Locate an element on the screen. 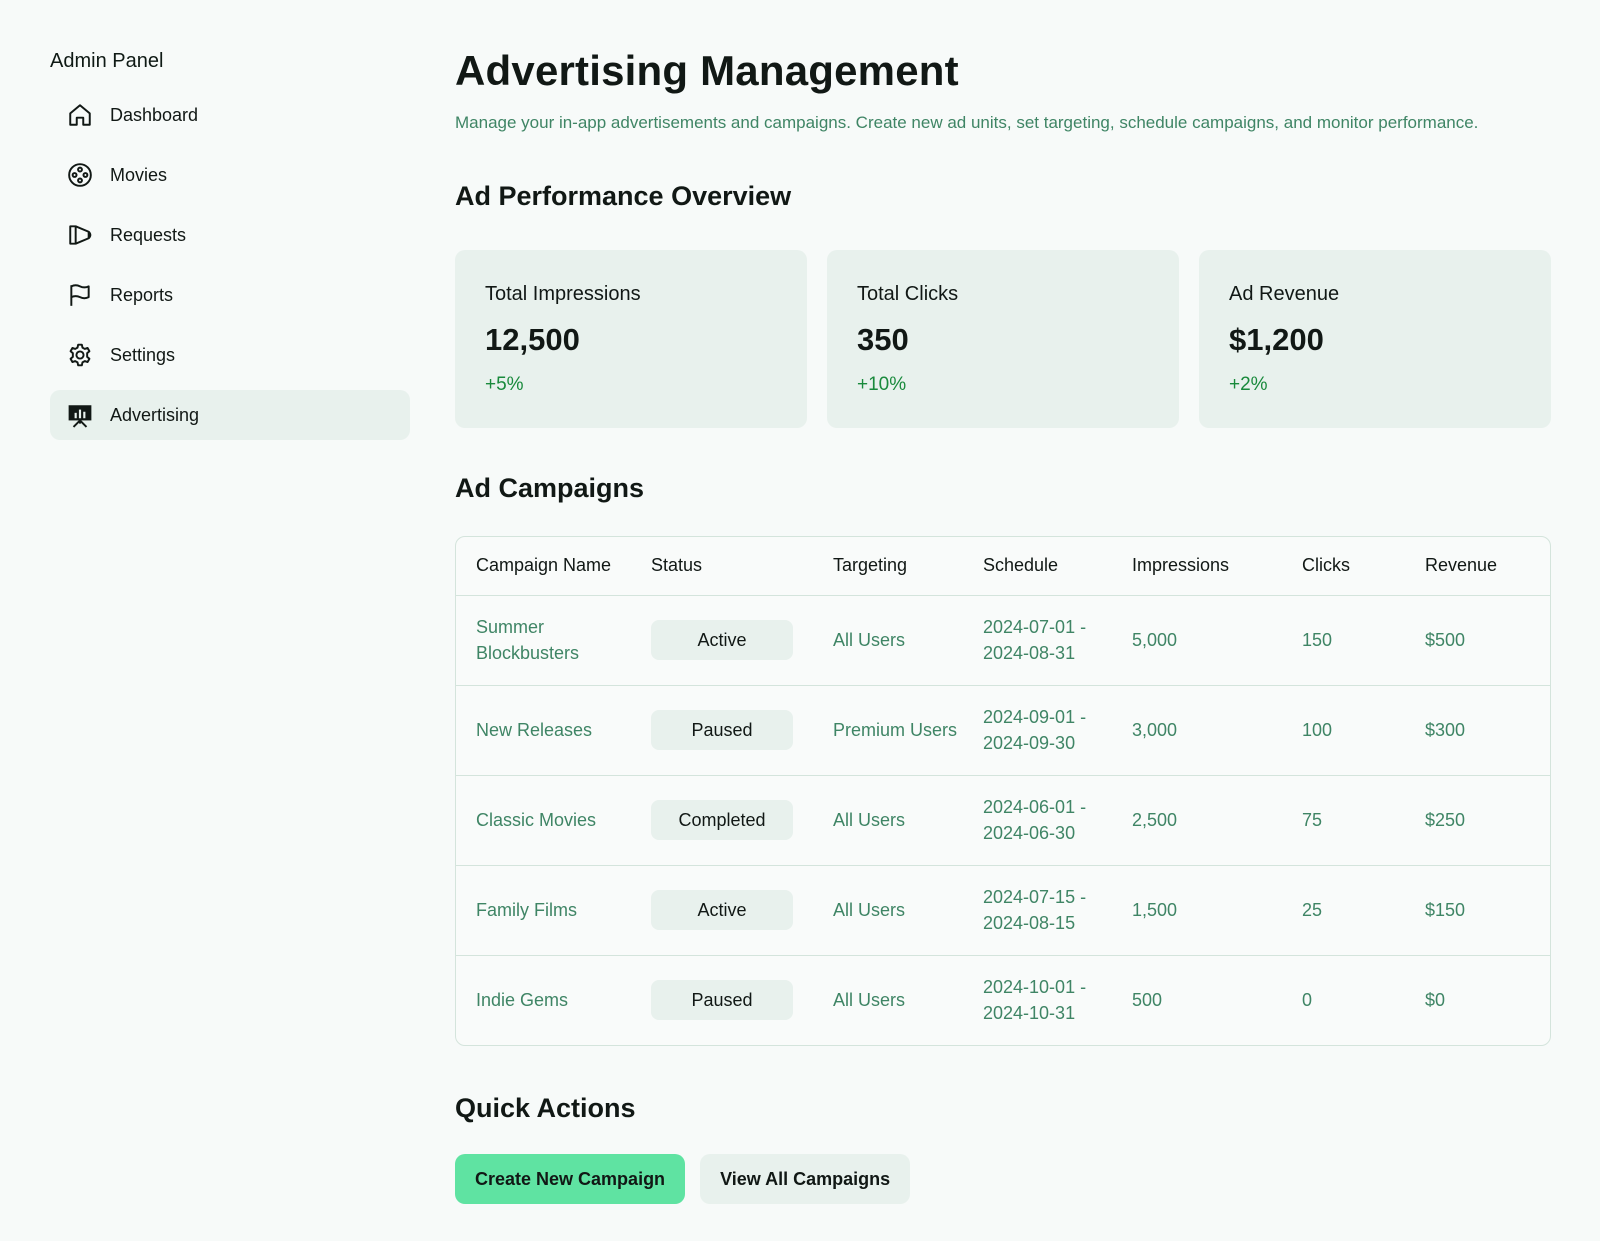 The height and width of the screenshot is (1241, 1600). sidebar-item-label: Dashboard is located at coordinates (154, 114).